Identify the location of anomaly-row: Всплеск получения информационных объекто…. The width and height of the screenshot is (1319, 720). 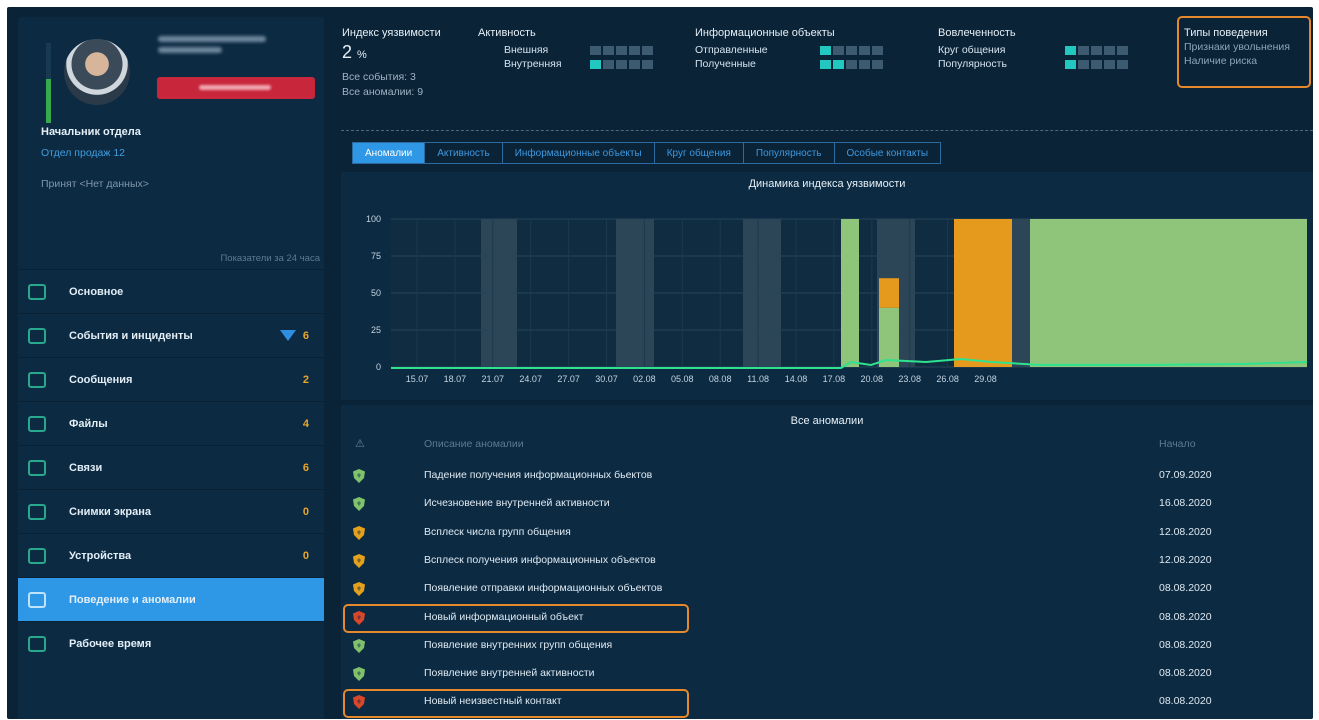
(827, 560).